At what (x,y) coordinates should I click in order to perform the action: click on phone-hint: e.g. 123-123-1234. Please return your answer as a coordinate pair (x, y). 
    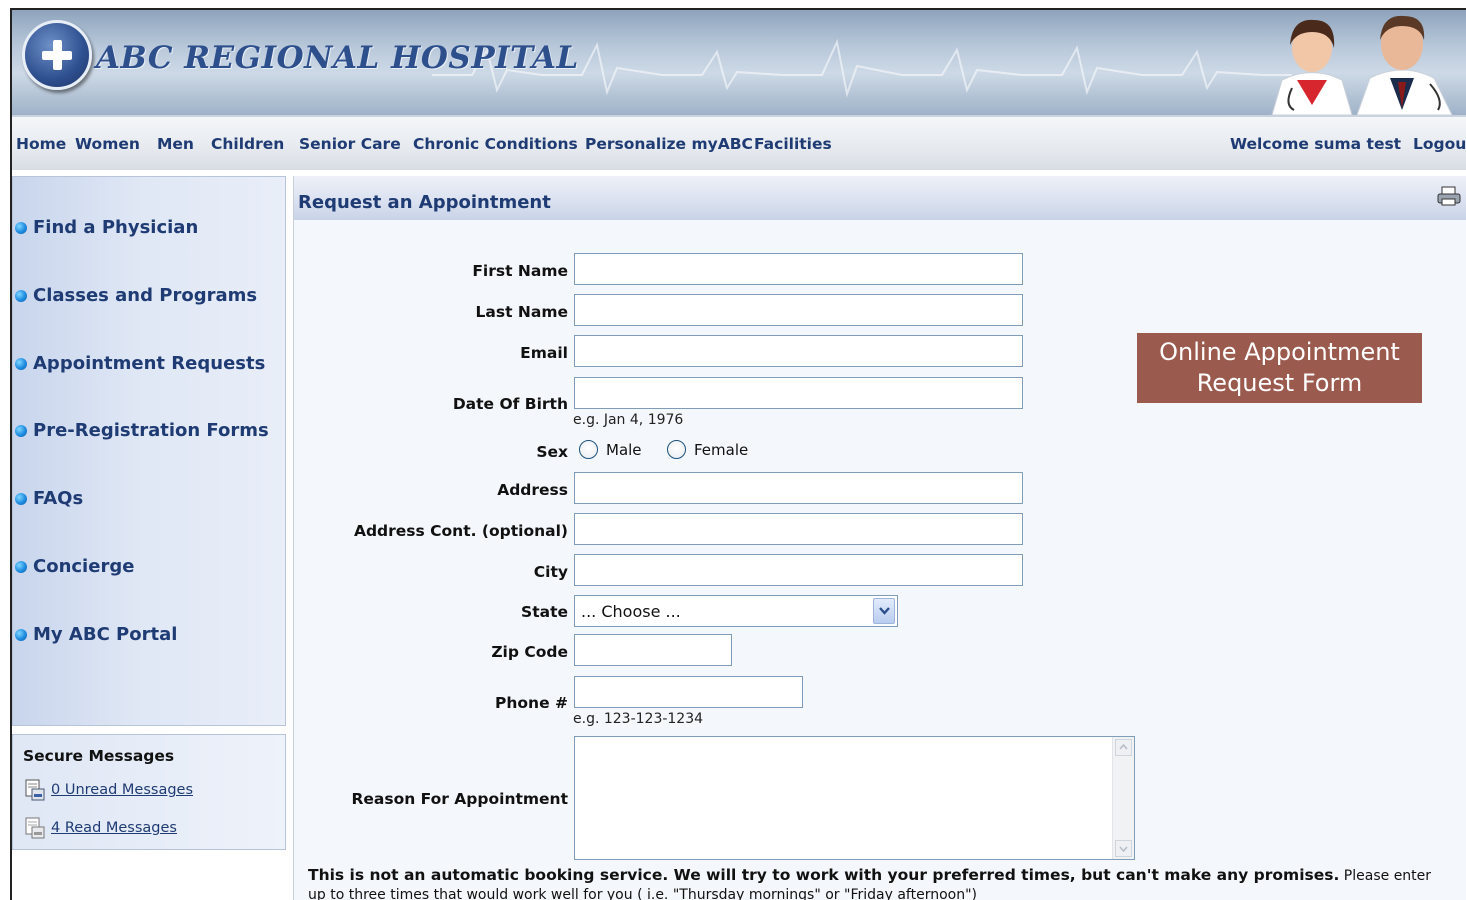
    Looking at the image, I should click on (638, 719).